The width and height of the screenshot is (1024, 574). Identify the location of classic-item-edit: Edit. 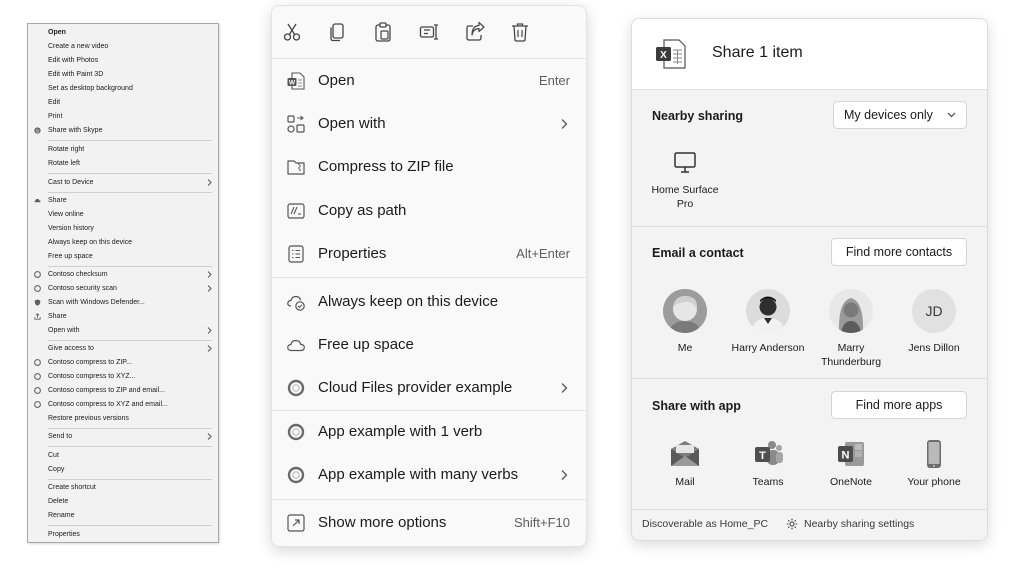
(123, 102).